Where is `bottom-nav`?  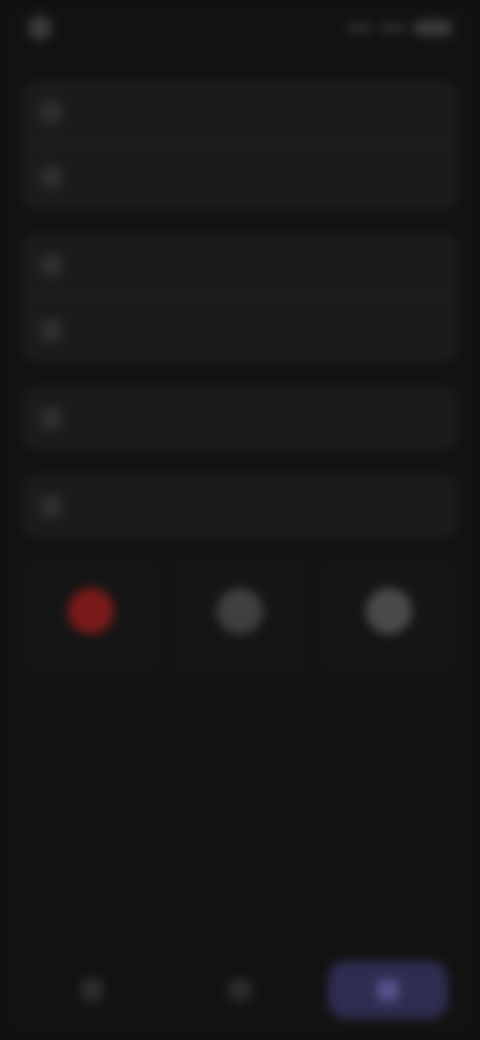 bottom-nav is located at coordinates (240, 990).